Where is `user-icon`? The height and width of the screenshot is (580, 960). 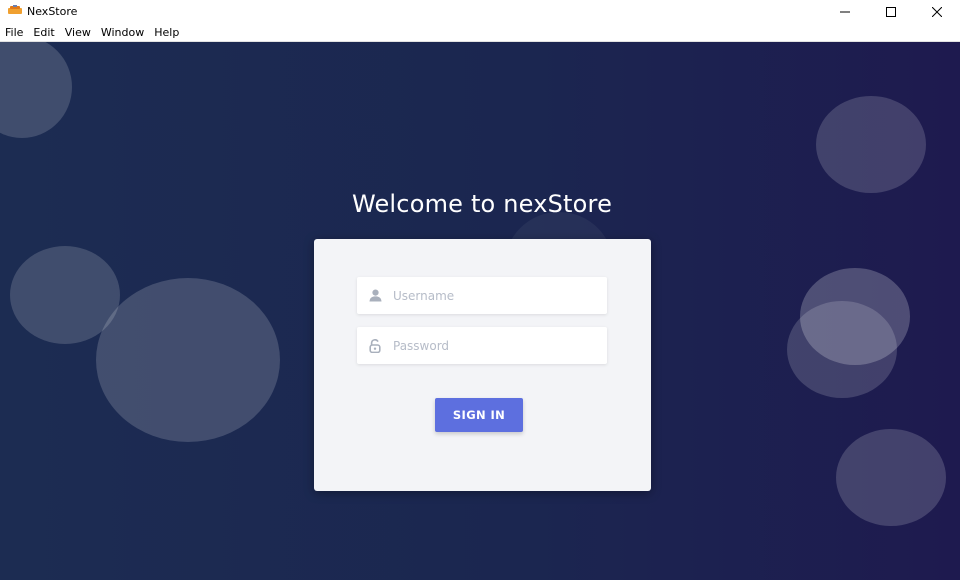
user-icon is located at coordinates (375, 296).